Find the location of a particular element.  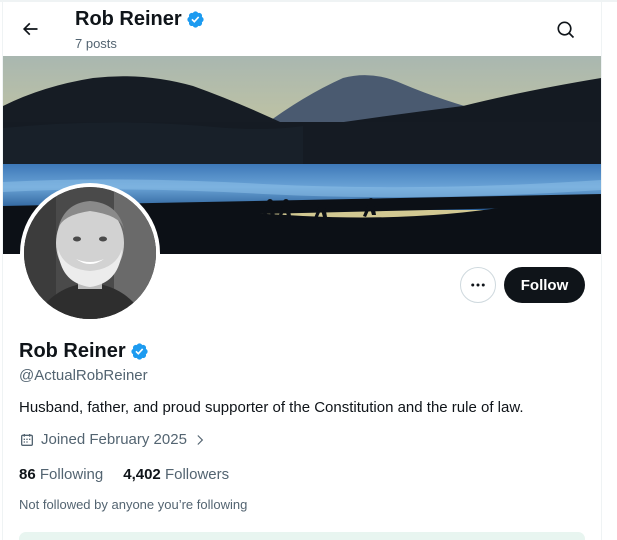

header-name: Rob Reiner is located at coordinates (128, 19).